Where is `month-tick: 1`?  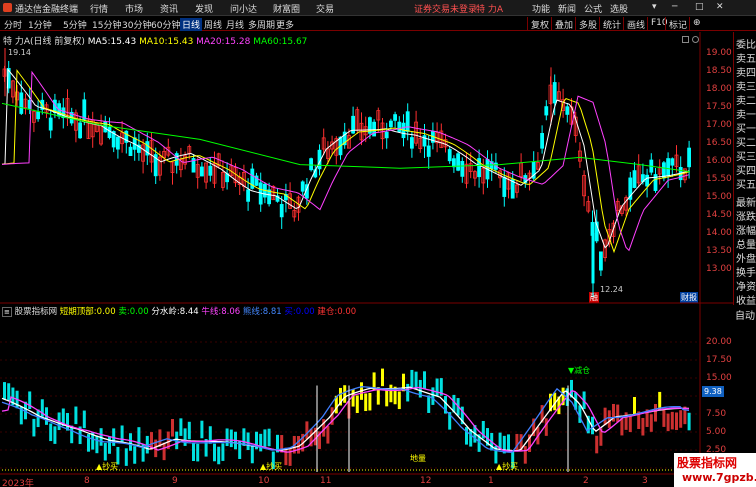
month-tick: 1 is located at coordinates (491, 481).